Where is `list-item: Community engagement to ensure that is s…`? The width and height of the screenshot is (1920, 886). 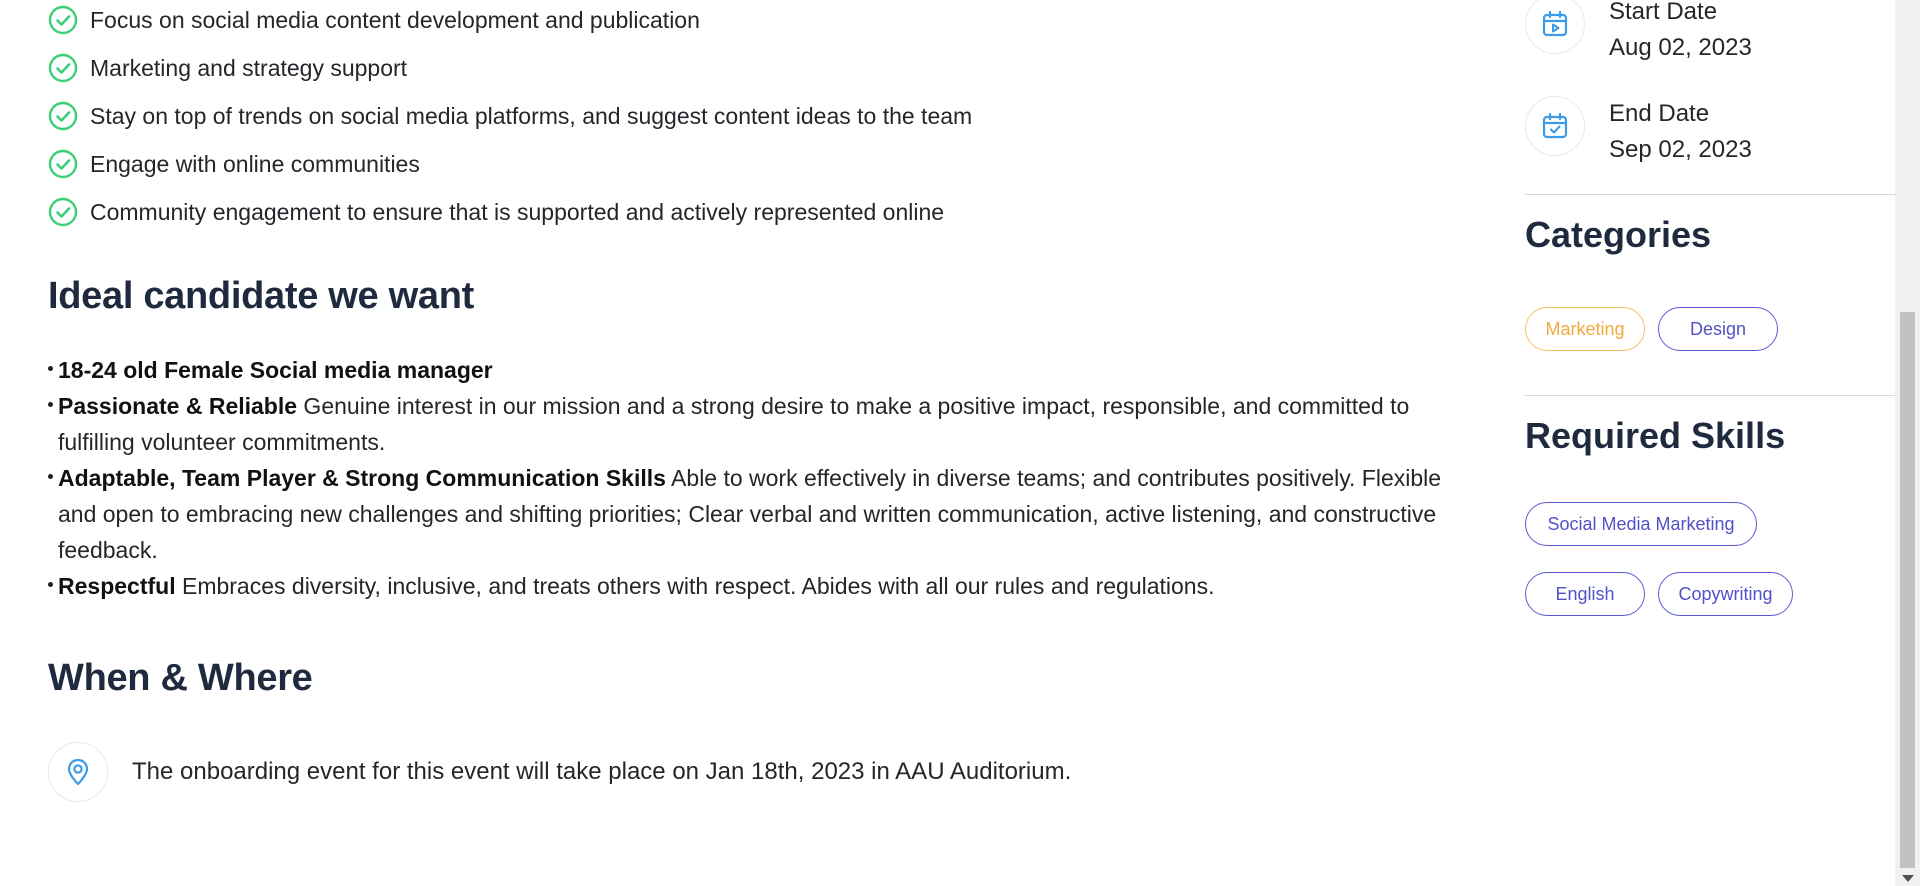
list-item: Community engagement to ensure that is s… is located at coordinates (496, 212).